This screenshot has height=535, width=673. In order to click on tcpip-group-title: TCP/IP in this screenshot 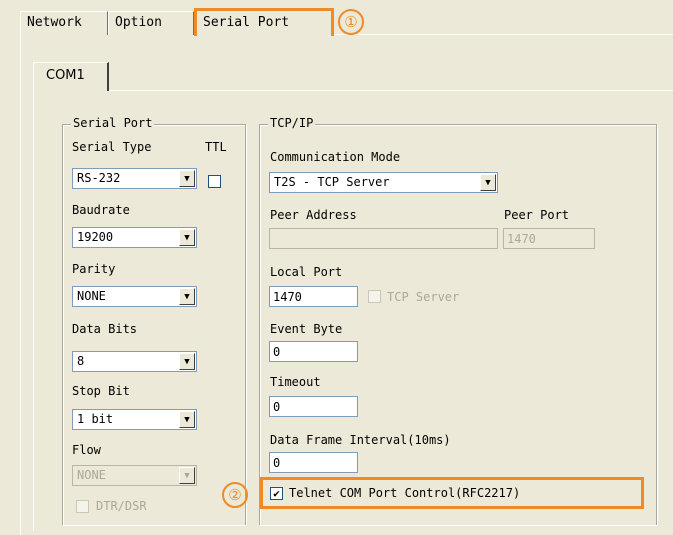, I will do `click(292, 123)`.